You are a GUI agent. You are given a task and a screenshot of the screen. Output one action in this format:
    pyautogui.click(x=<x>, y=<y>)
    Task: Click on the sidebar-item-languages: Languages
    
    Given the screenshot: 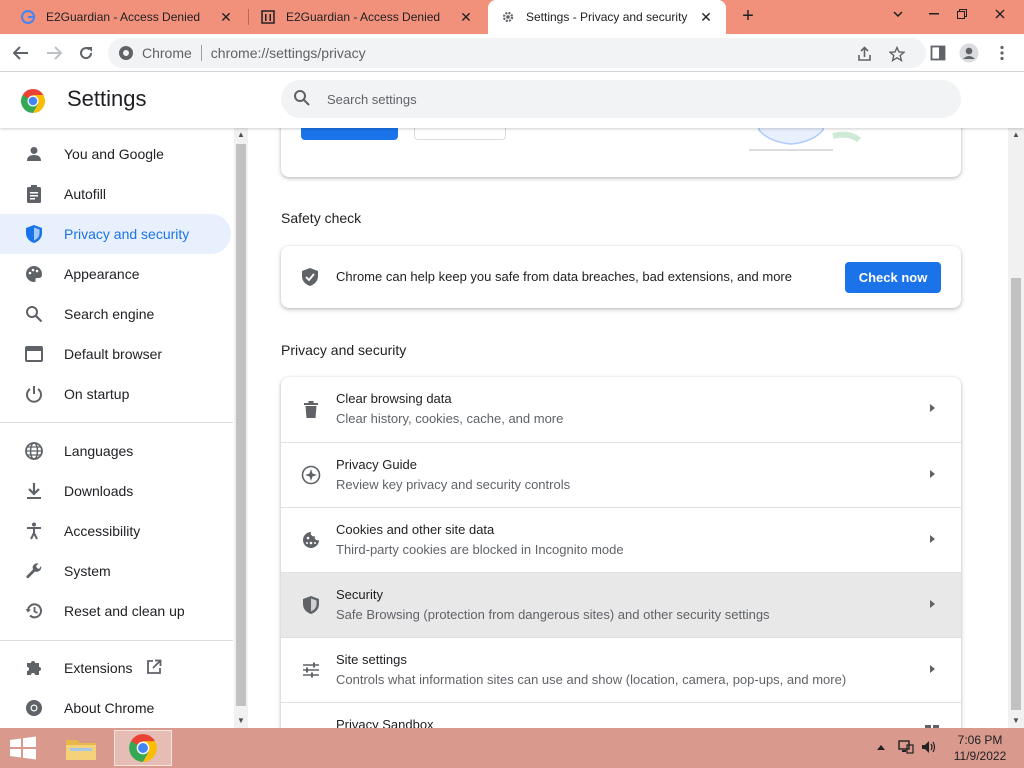 What is the action you would take?
    pyautogui.click(x=115, y=451)
    